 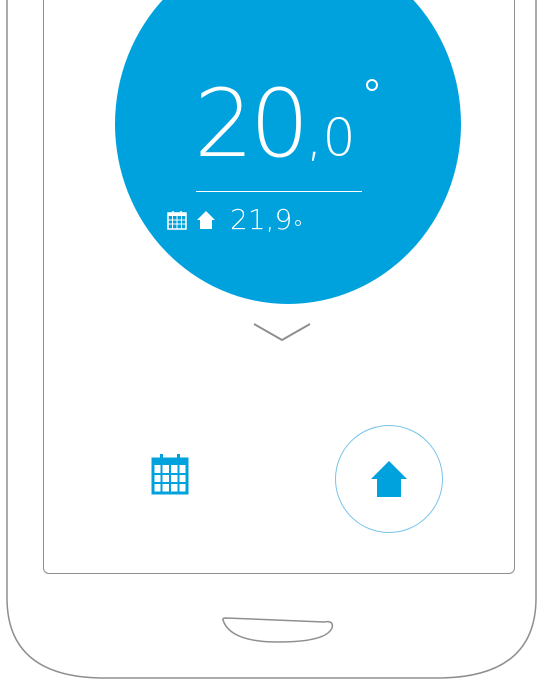 I want to click on chevron-down-icon, so click(x=282, y=332).